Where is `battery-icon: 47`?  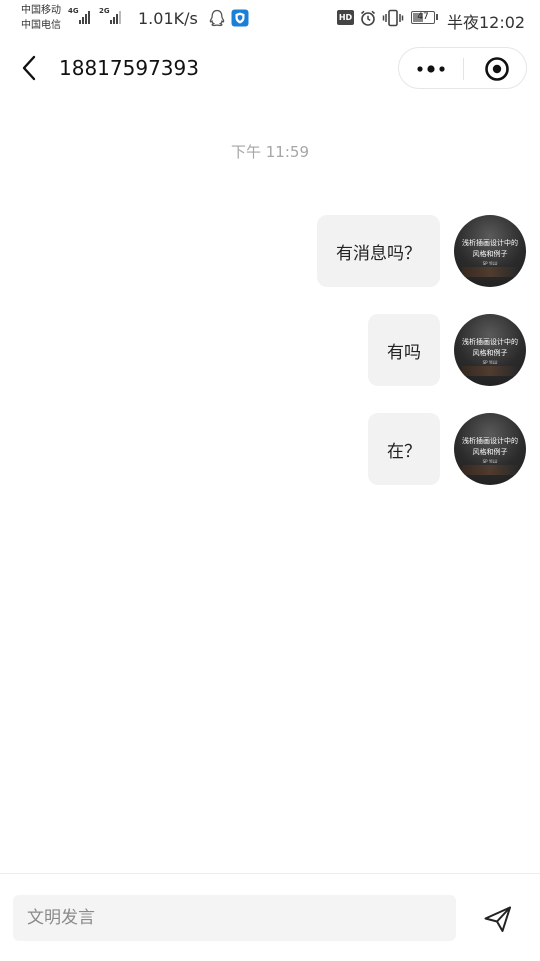 battery-icon: 47 is located at coordinates (423, 17).